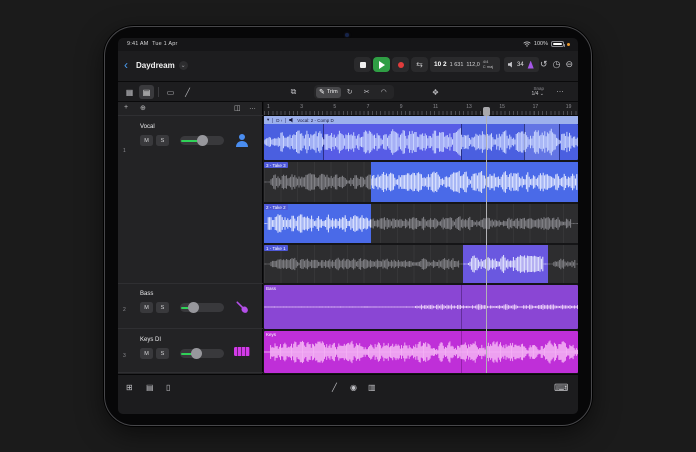 The image size is (696, 452). What do you see at coordinates (301, 107) in the screenshot?
I see `ruler-bar-number: 3` at bounding box center [301, 107].